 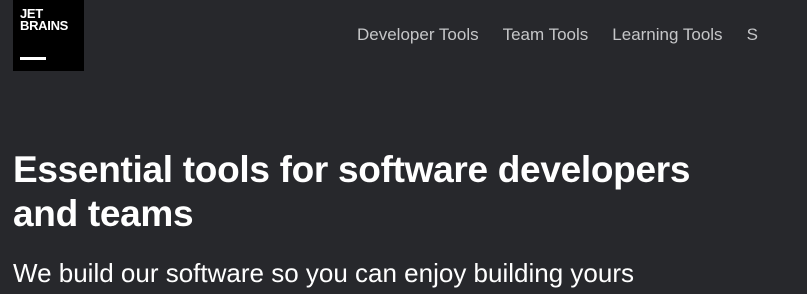 I want to click on logo-wordmark: JET BRAINS, so click(x=44, y=19).